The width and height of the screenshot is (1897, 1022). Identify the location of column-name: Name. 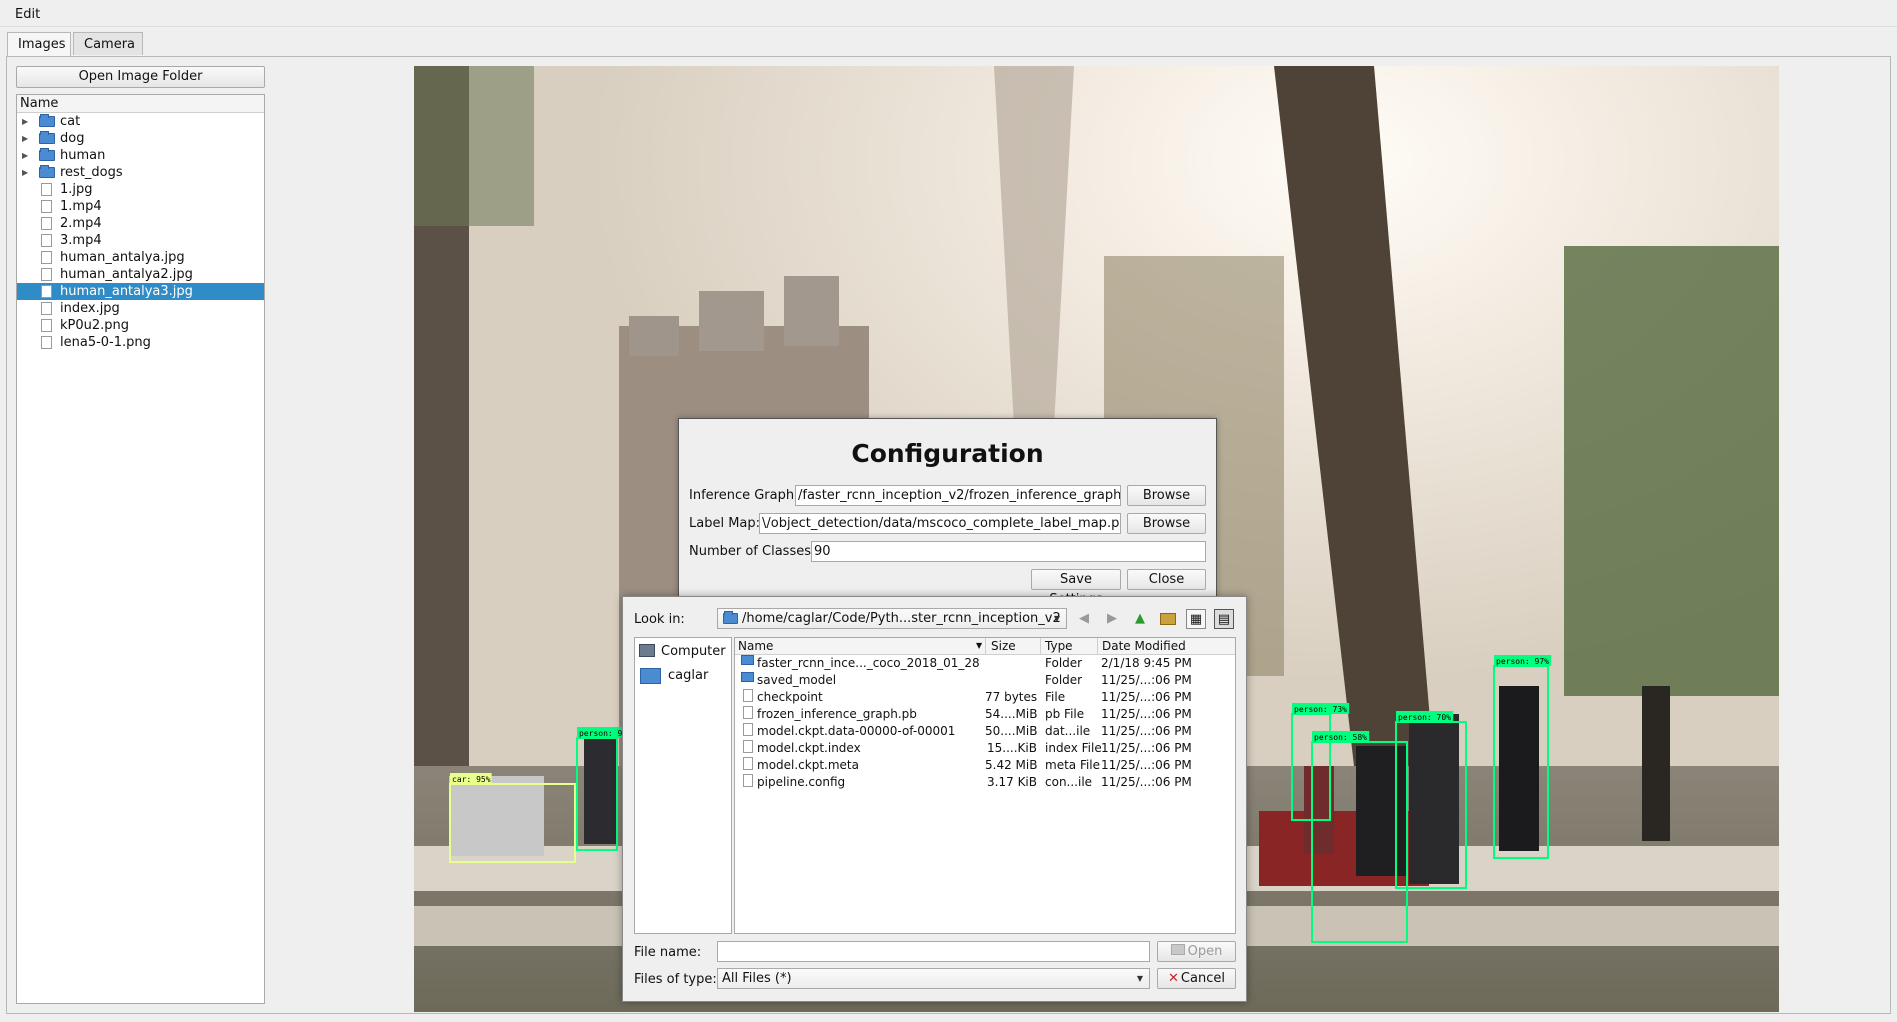
(755, 646).